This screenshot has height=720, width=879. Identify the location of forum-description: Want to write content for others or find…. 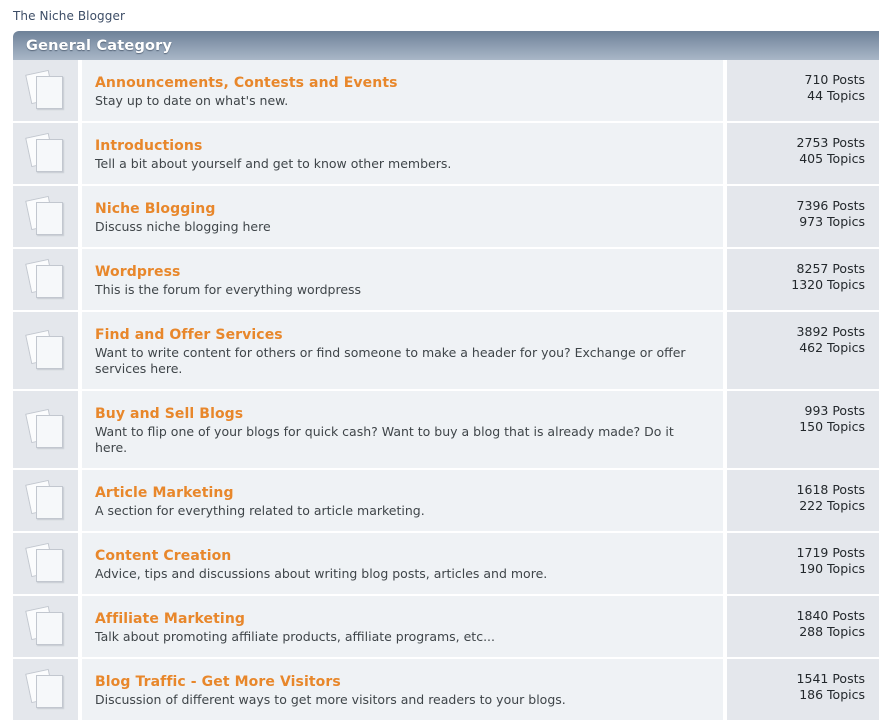
(390, 360).